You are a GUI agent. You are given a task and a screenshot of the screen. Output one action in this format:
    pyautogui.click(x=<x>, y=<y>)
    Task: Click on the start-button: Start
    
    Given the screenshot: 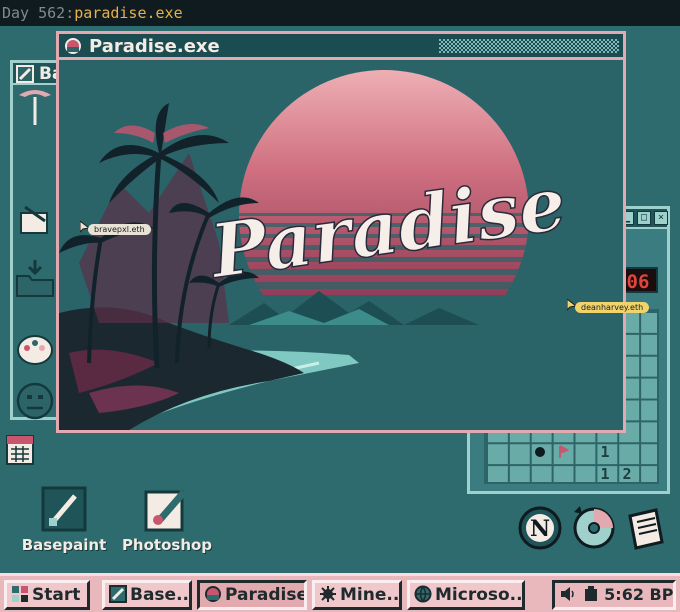 What is the action you would take?
    pyautogui.click(x=47, y=595)
    